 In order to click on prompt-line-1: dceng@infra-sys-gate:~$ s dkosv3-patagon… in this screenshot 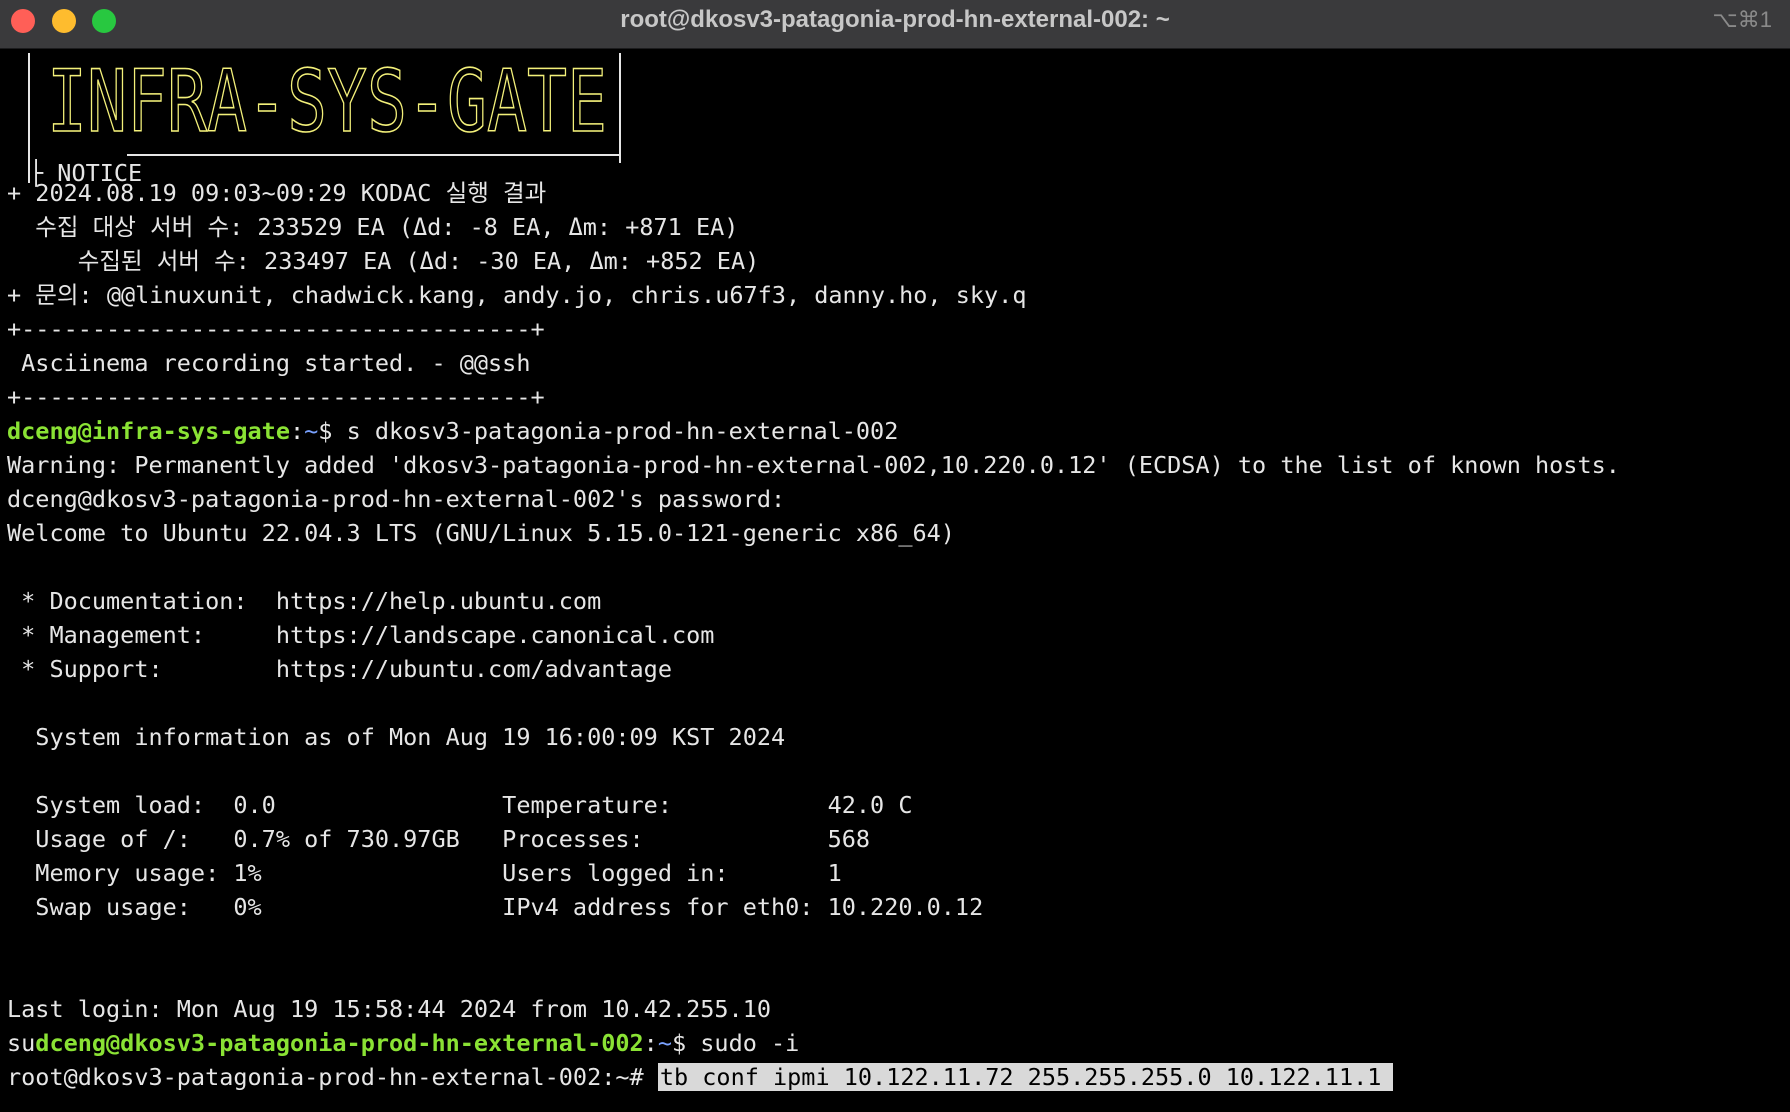, I will do `click(453, 431)`.